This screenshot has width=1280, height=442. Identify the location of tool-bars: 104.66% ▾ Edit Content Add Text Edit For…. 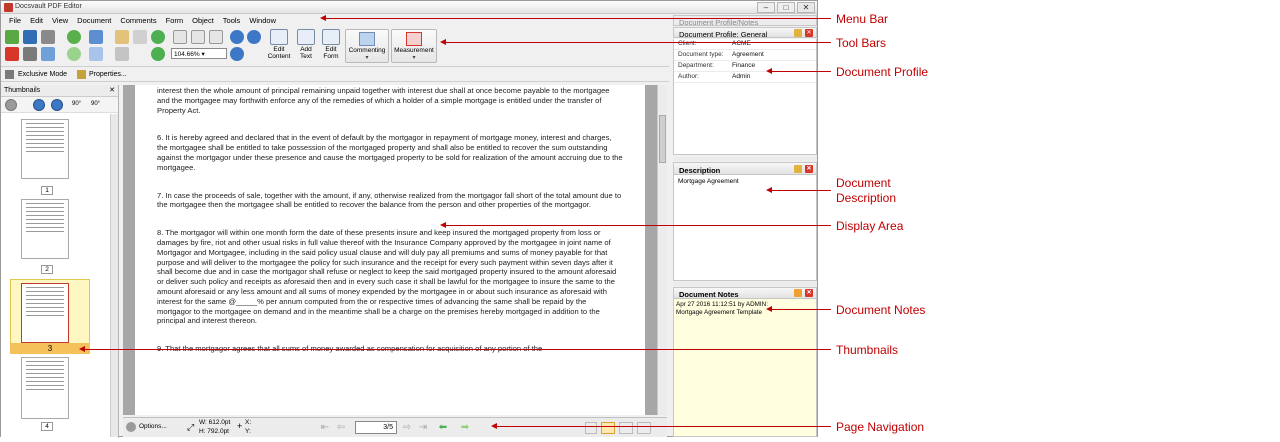
(335, 47).